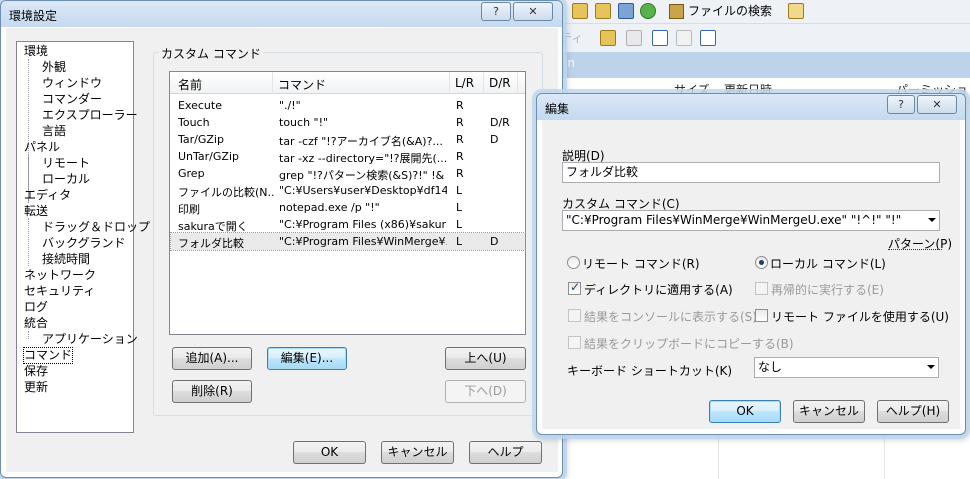  I want to click on bg-toolbar2: ティ, so click(765, 38).